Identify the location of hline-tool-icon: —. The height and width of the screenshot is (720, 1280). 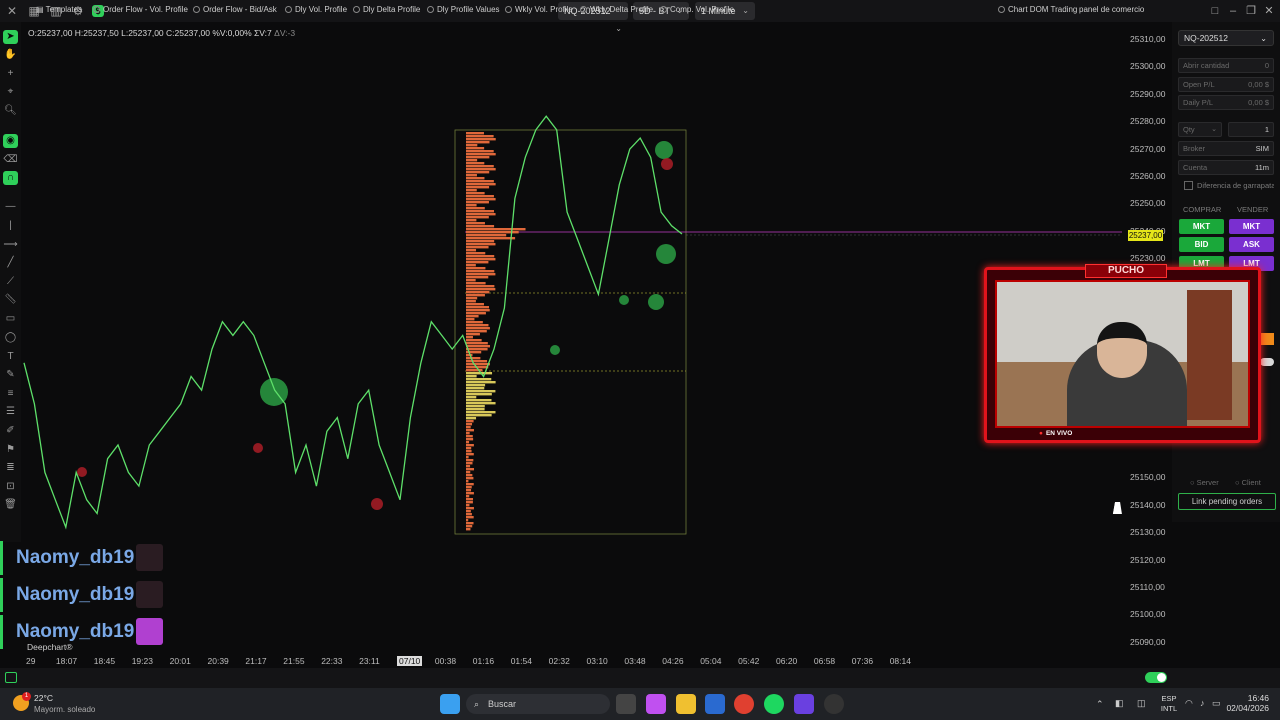
(10, 207).